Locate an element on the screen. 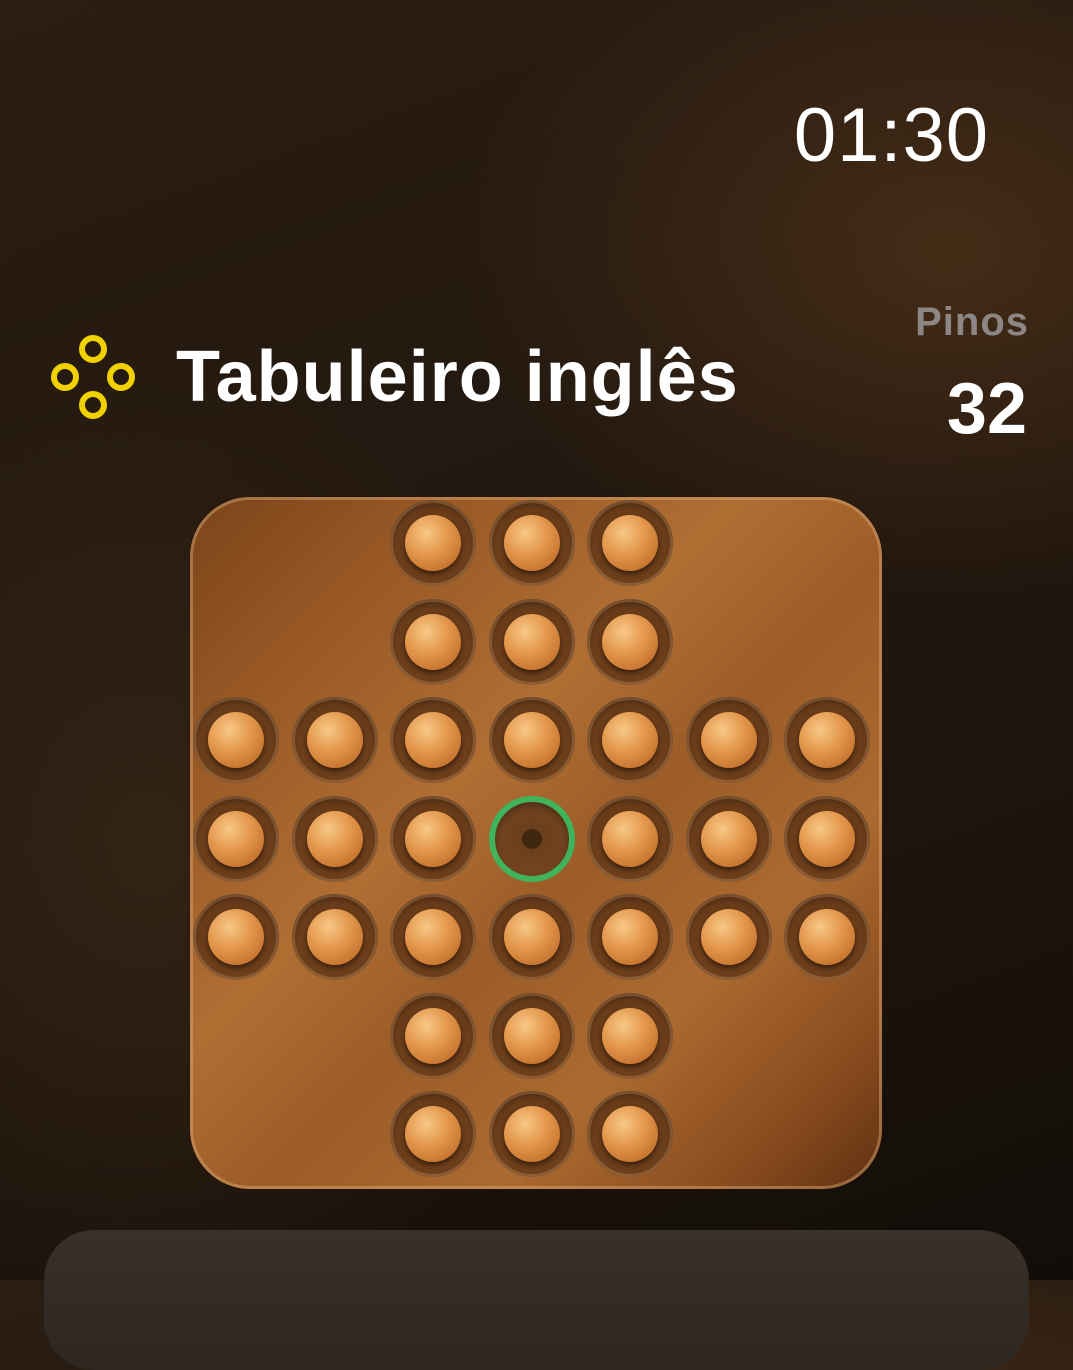  bottom-panel is located at coordinates (536, 1300).